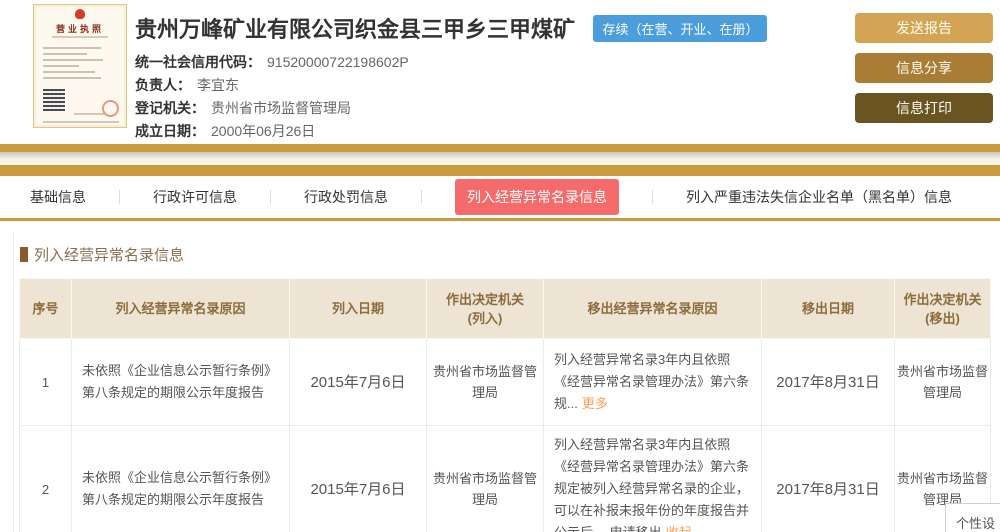  Describe the element at coordinates (80, 37) in the screenshot. I see `license-subtitle-line` at that location.